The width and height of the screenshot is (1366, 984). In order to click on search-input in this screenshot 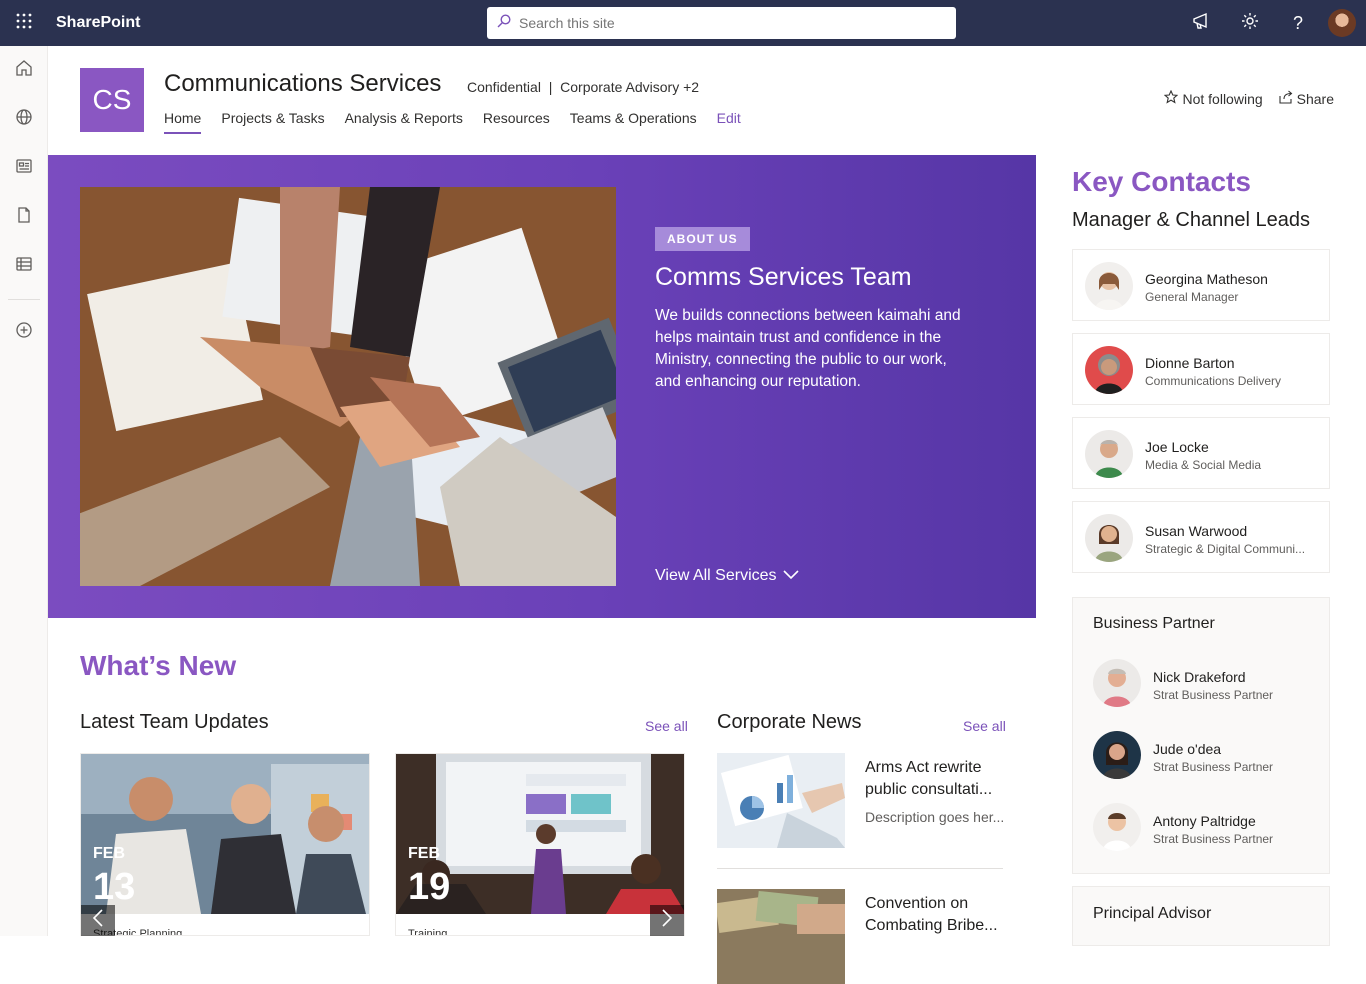, I will do `click(729, 23)`.